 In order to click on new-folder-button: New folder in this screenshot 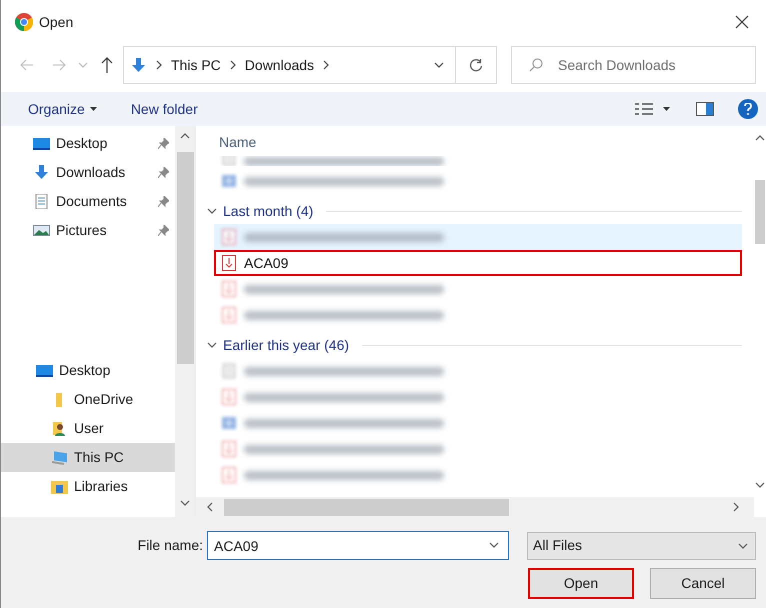, I will do `click(164, 109)`.